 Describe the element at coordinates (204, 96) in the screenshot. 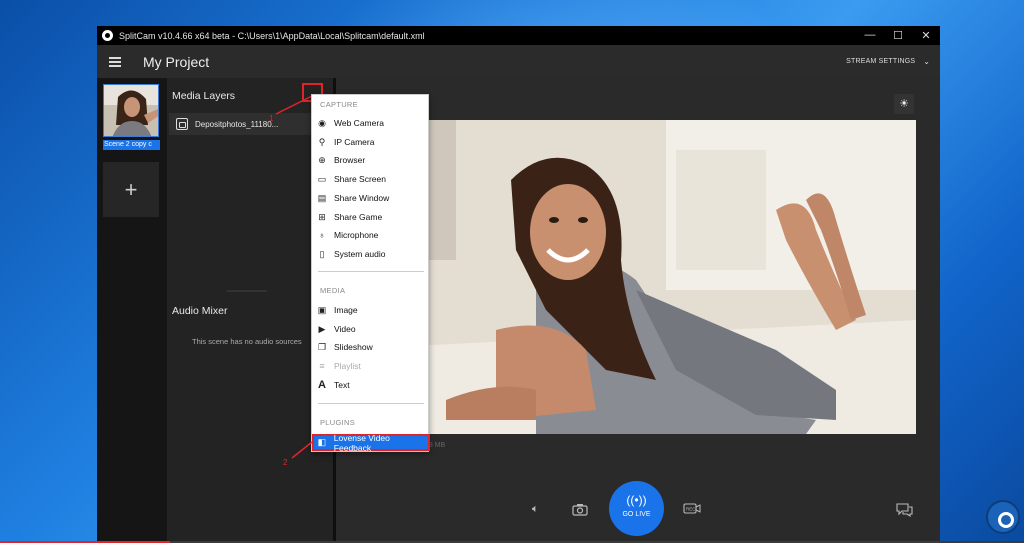

I see `media-layers-heading: Media Layers` at that location.